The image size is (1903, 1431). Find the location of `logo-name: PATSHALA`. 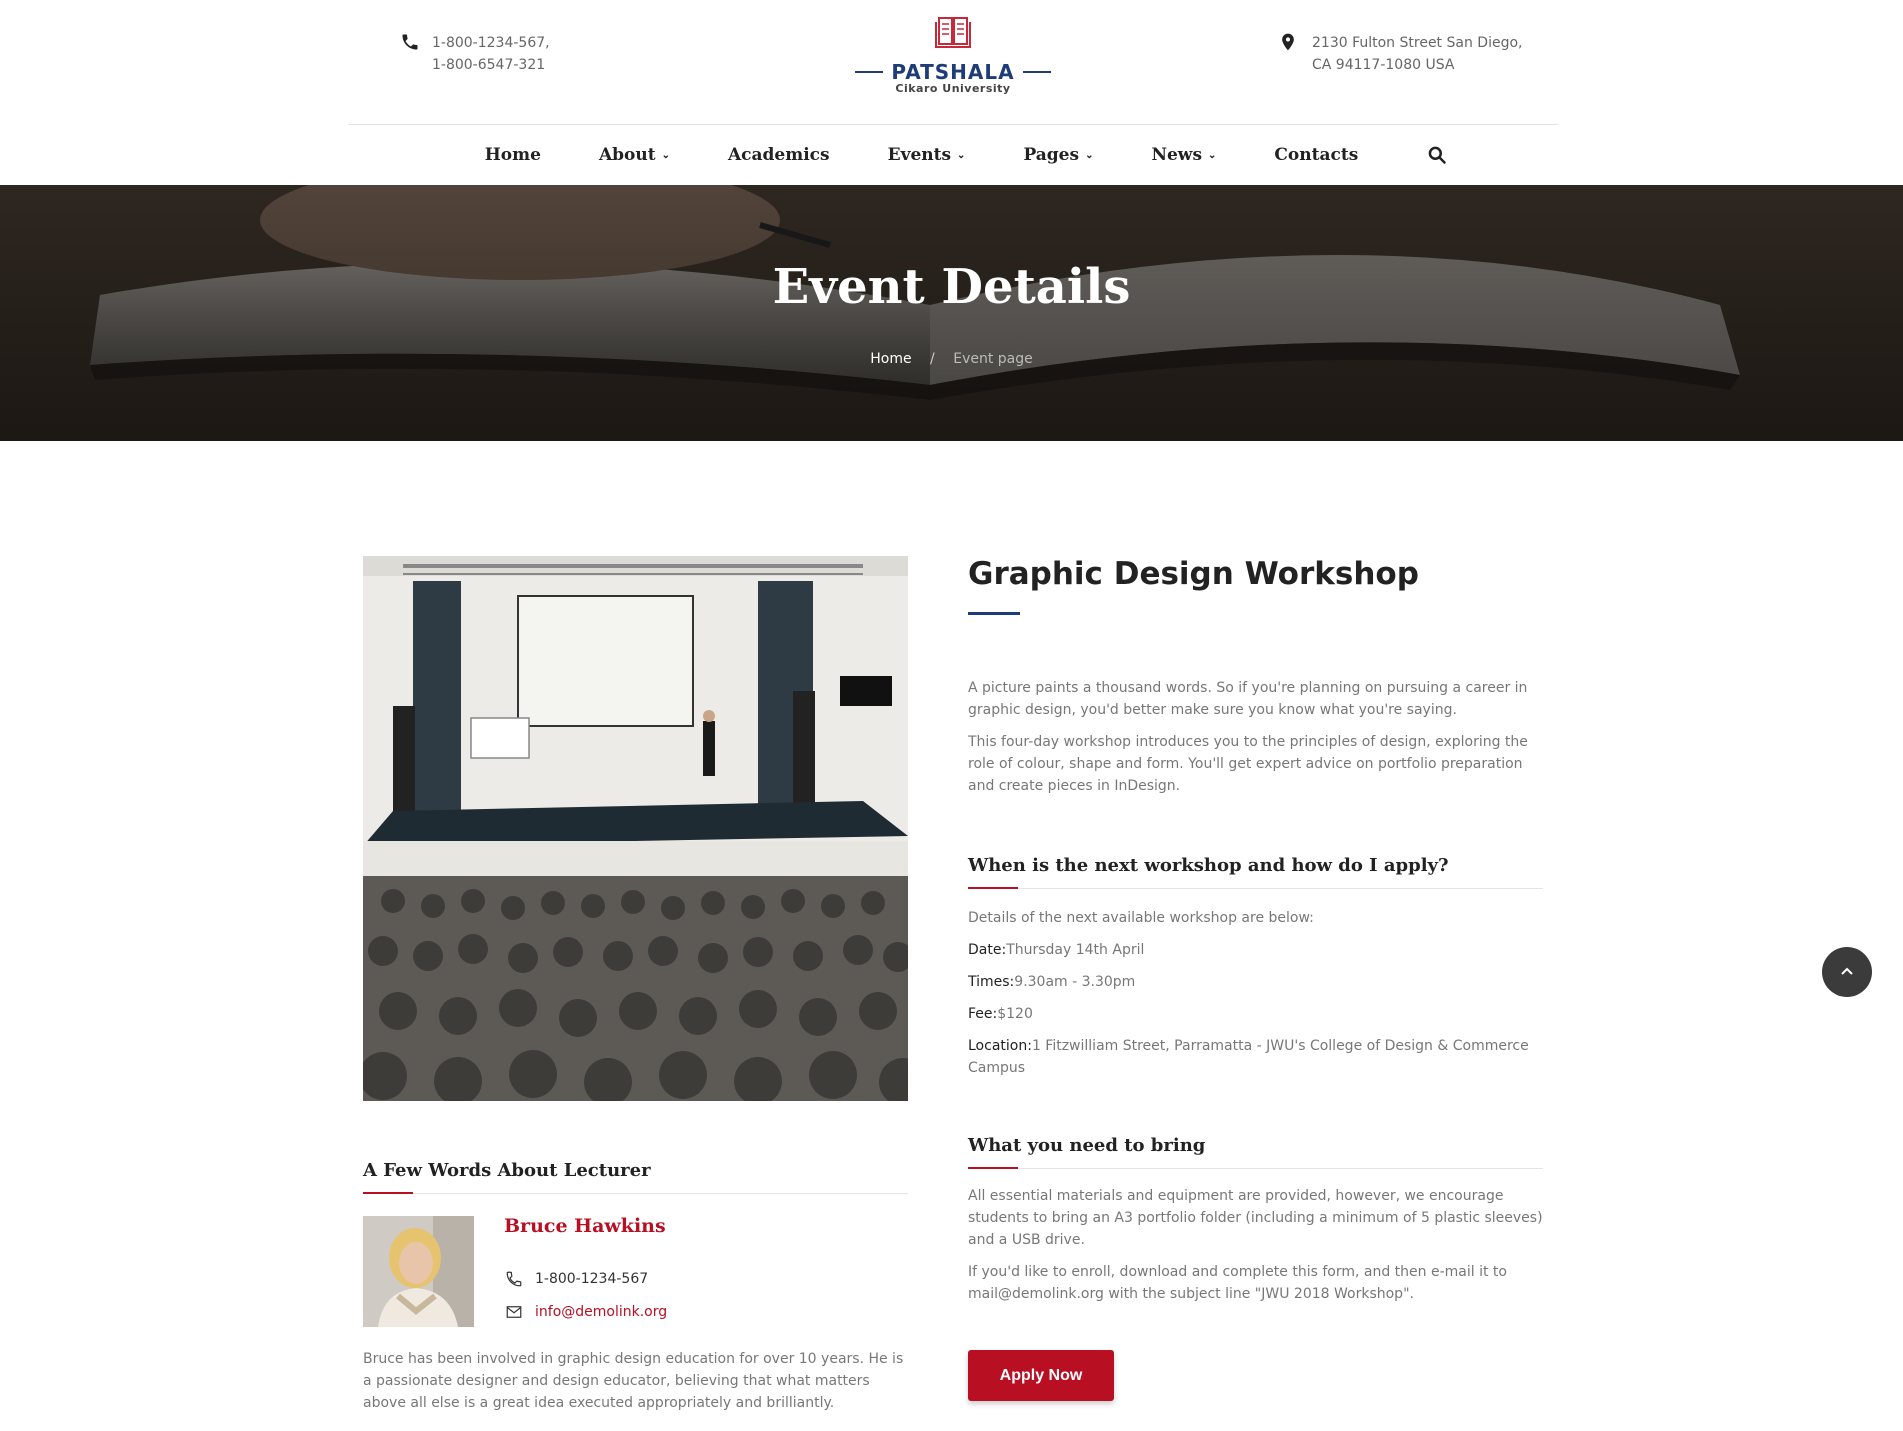

logo-name: PATSHALA is located at coordinates (953, 72).